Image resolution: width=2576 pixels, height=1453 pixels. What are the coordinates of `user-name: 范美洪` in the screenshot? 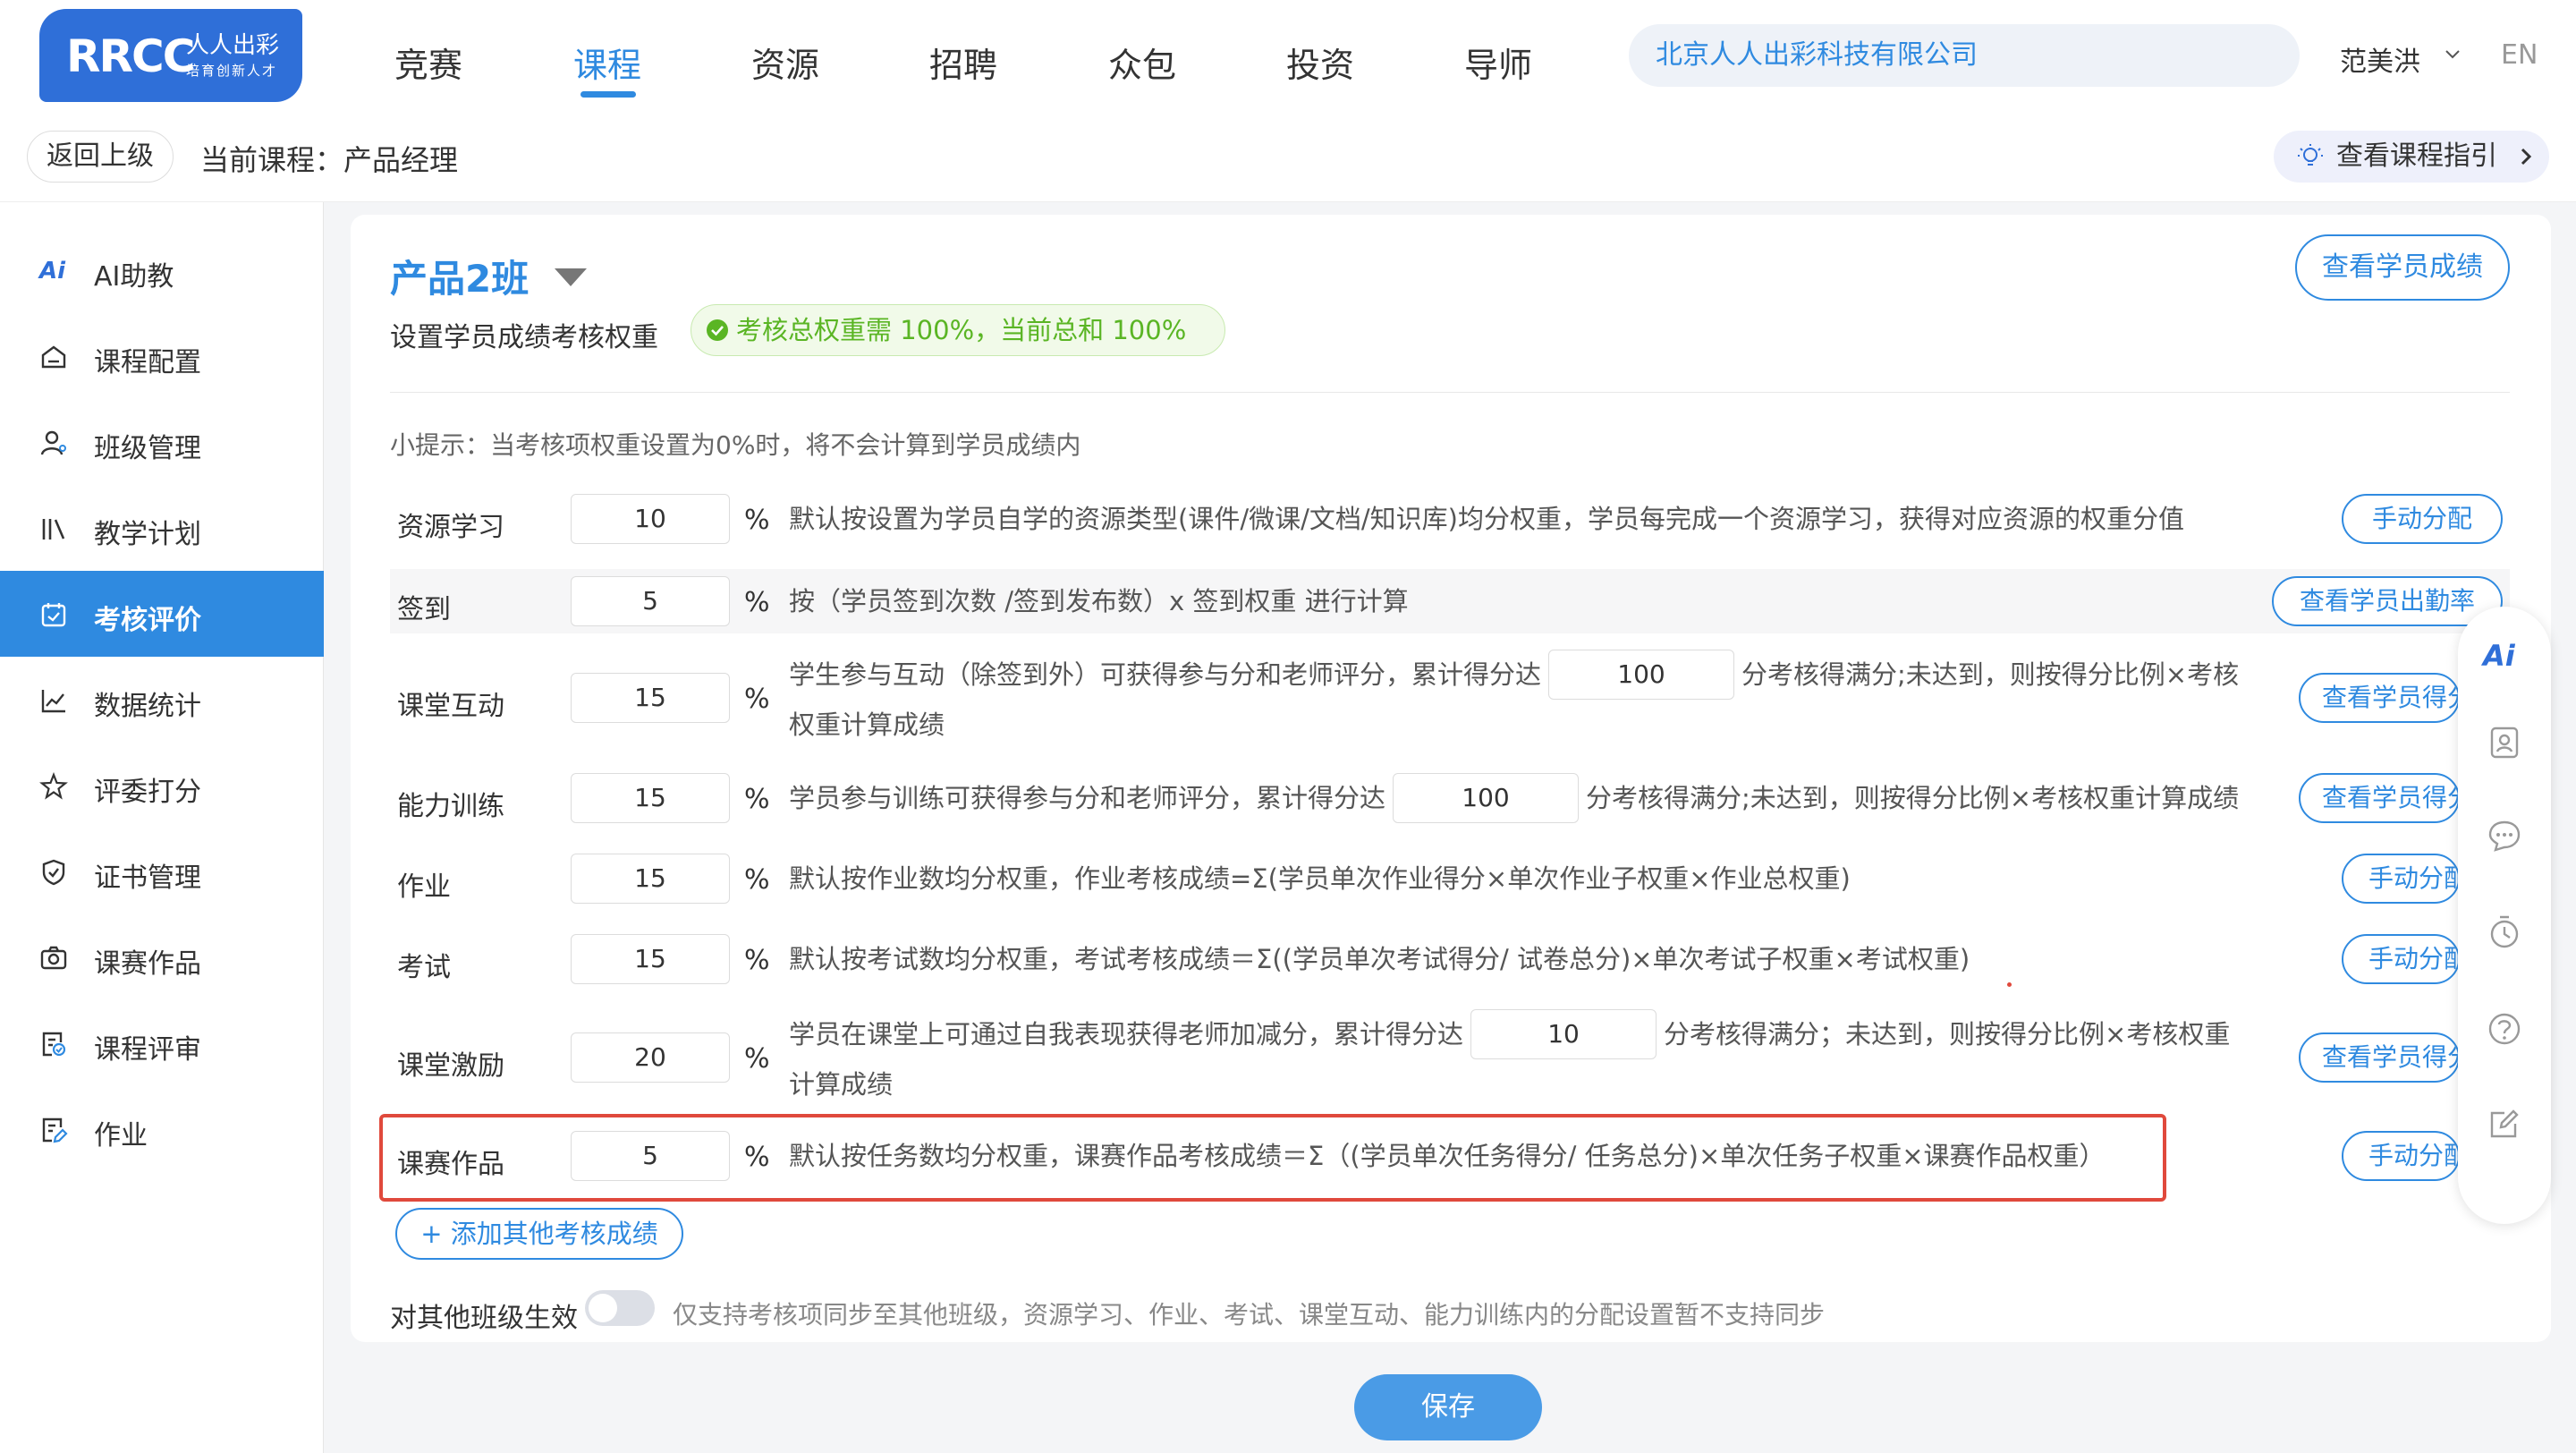 It's located at (2380, 59).